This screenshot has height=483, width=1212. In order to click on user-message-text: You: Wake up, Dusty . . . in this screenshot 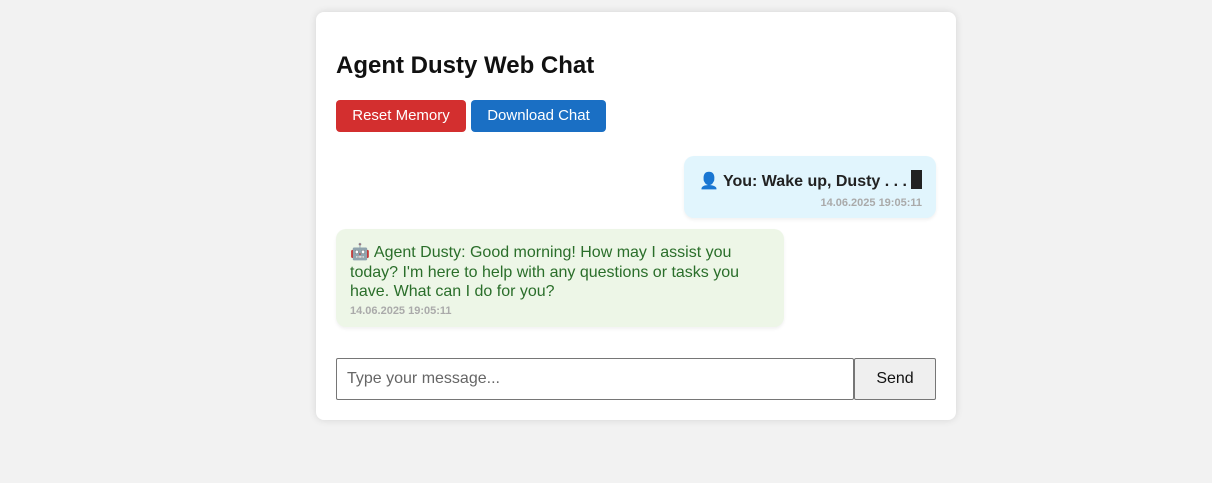, I will do `click(814, 181)`.